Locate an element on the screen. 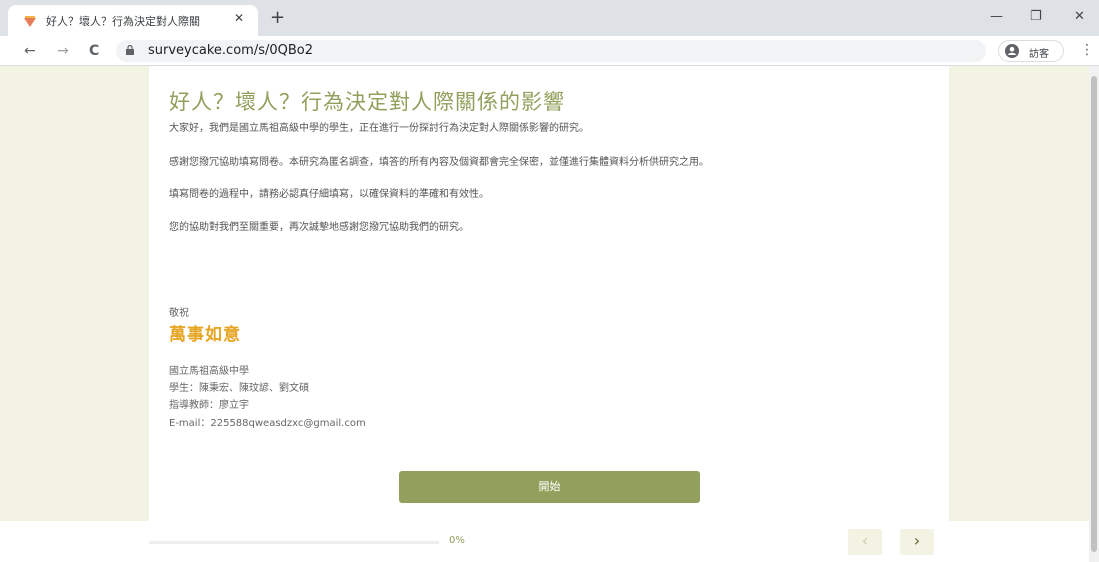  lock-icon is located at coordinates (130, 50).